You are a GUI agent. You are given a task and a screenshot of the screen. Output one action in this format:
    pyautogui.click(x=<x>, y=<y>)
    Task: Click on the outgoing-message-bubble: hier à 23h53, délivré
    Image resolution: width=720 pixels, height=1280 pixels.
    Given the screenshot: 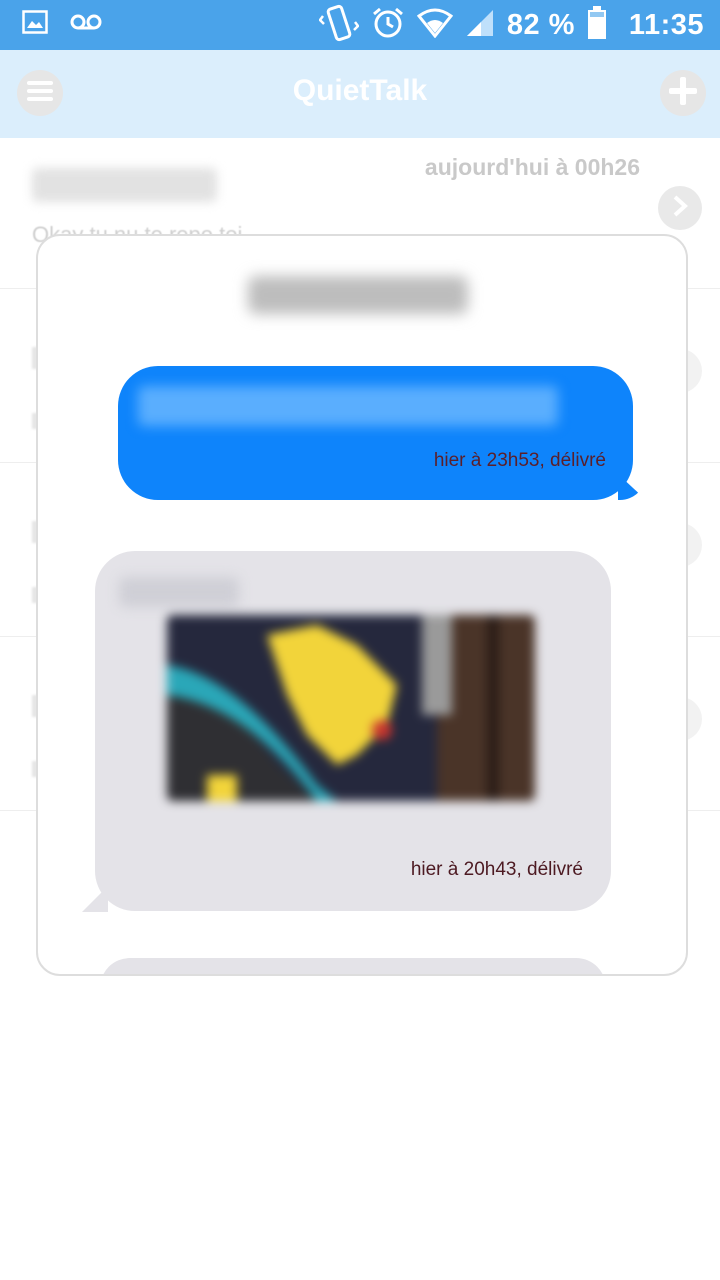 What is the action you would take?
    pyautogui.click(x=375, y=433)
    